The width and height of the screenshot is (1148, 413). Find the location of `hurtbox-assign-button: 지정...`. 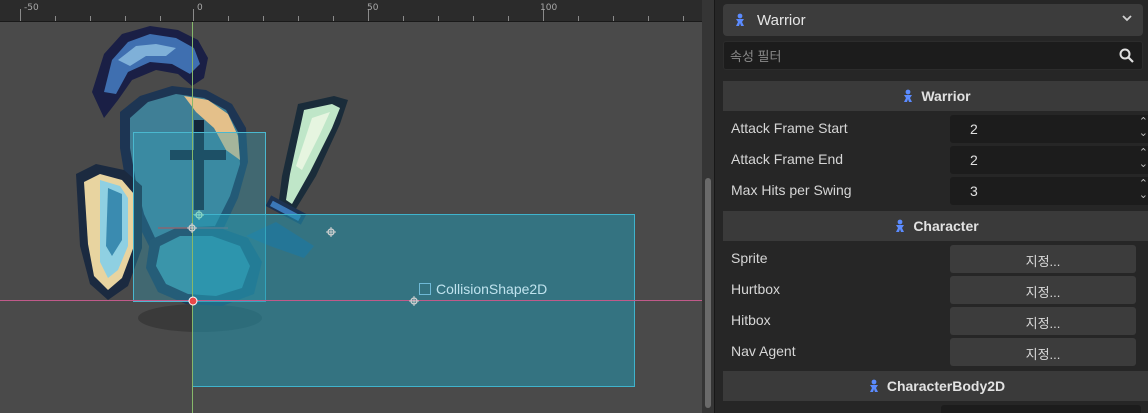

hurtbox-assign-button: 지정... is located at coordinates (1043, 290).